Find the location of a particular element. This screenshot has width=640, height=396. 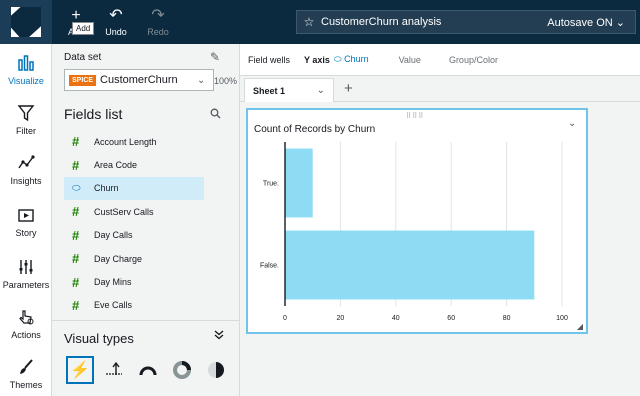

gauge-icon is located at coordinates (148, 371).